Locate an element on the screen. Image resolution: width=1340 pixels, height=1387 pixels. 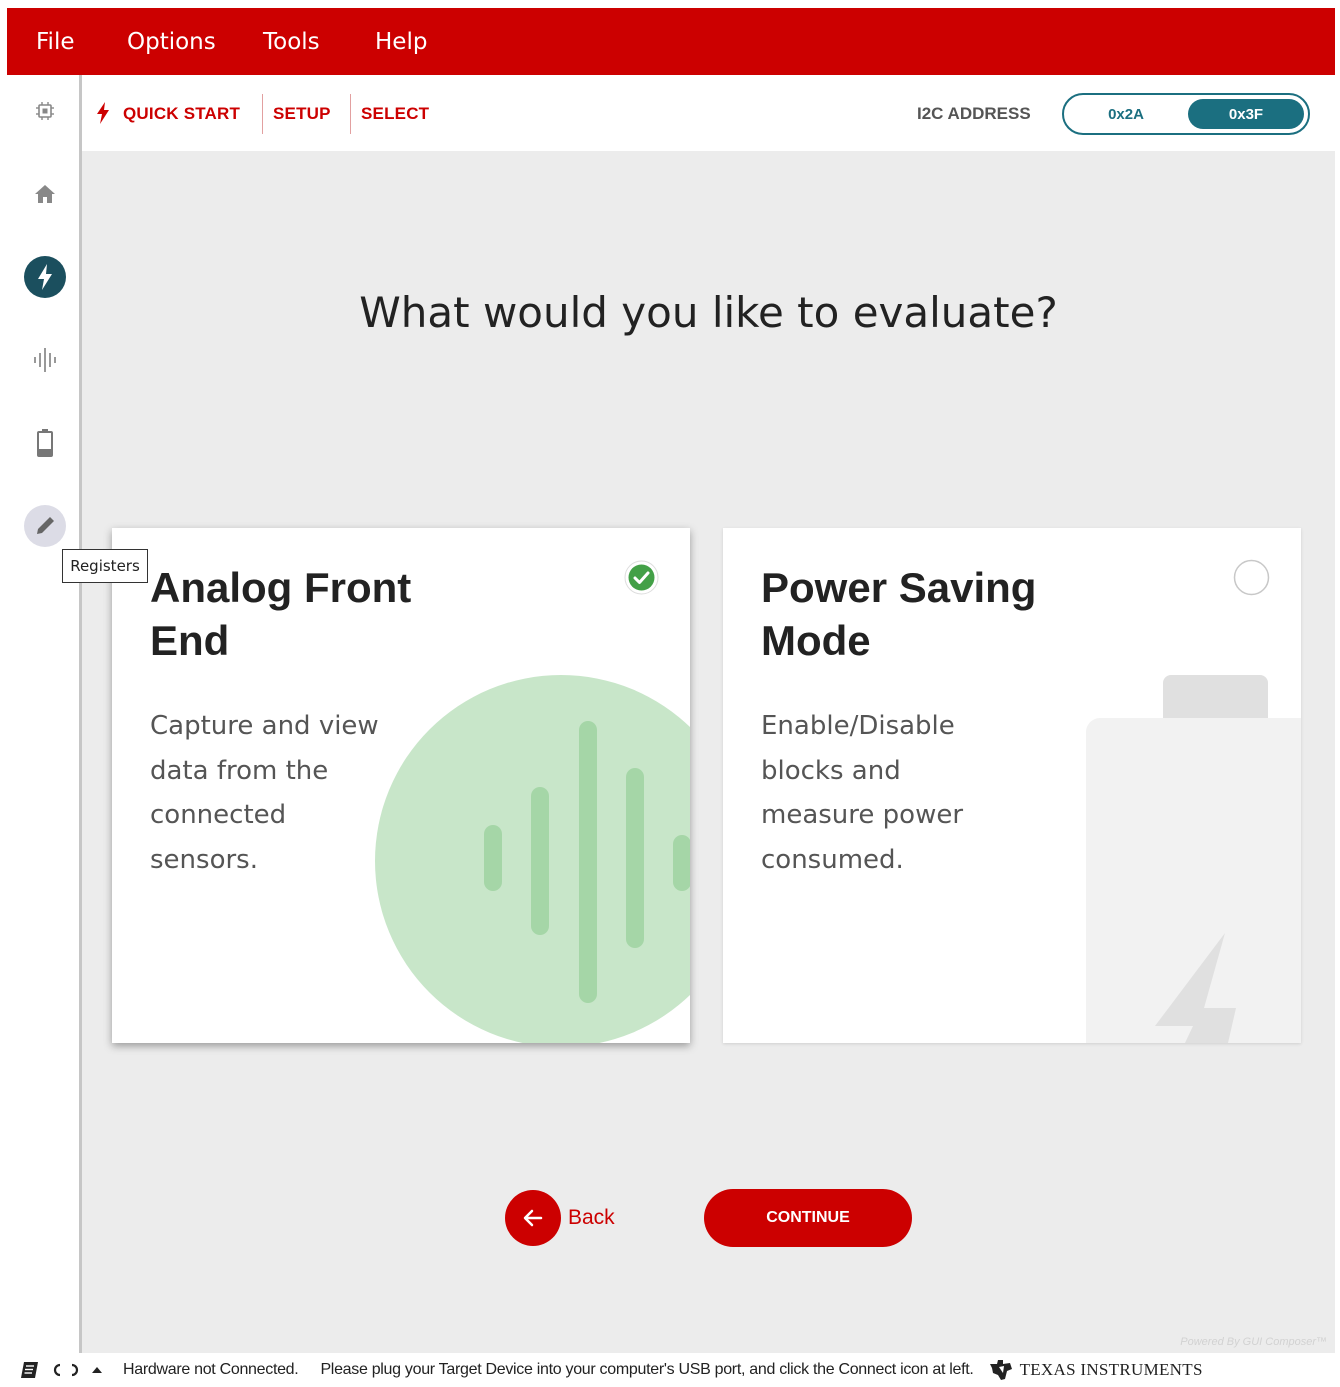
unchecked-radio-icon is located at coordinates (1251, 580).